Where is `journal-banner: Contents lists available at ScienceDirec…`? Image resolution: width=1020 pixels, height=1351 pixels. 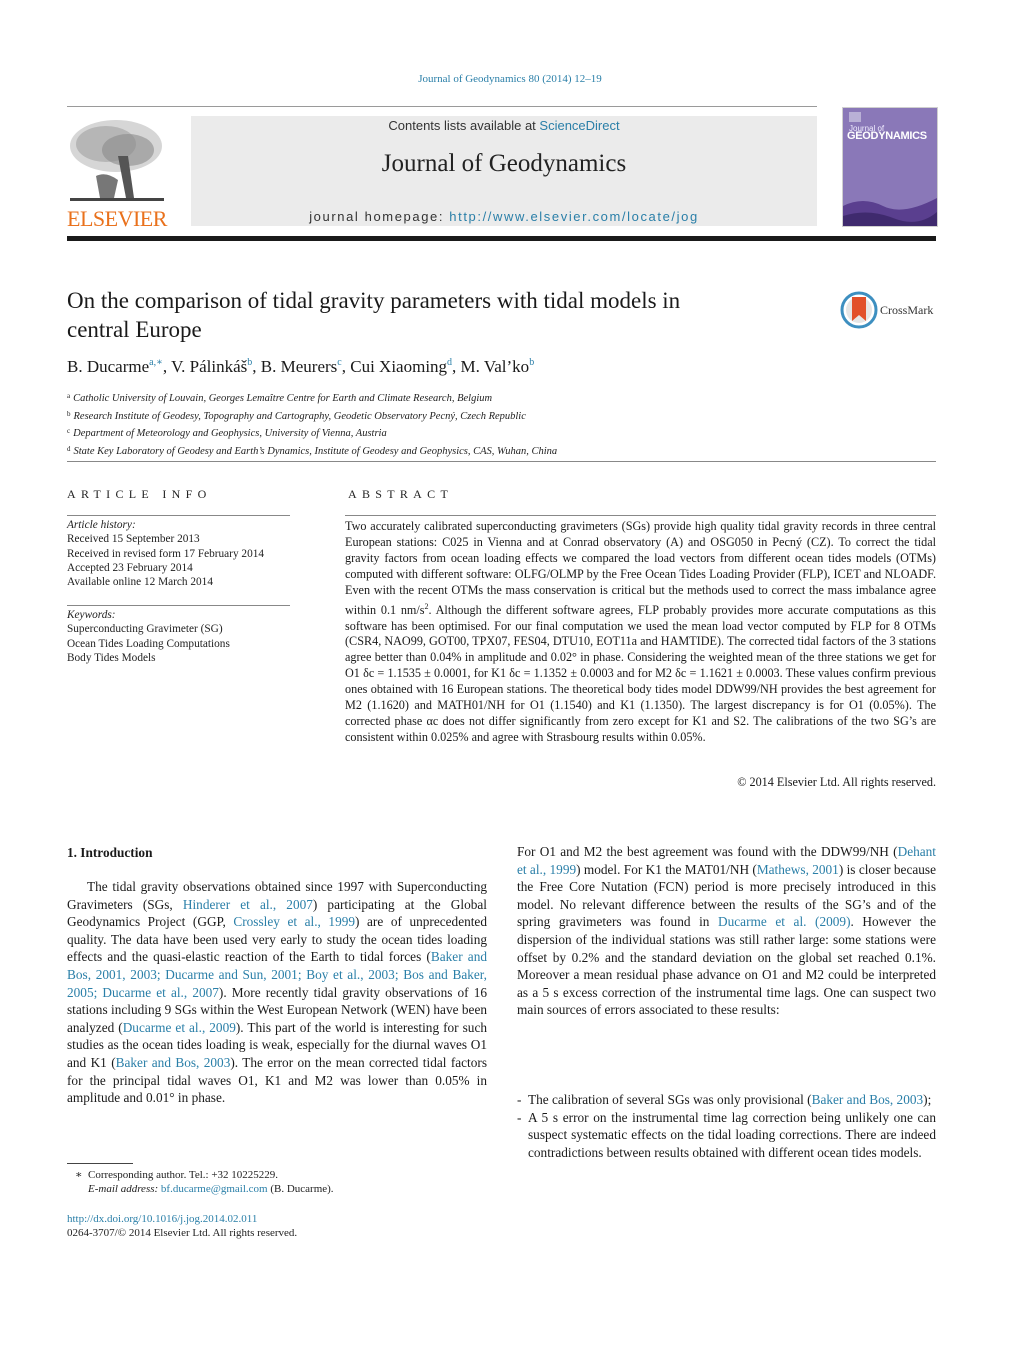
journal-banner: Contents lists available at ScienceDirec… is located at coordinates (504, 171).